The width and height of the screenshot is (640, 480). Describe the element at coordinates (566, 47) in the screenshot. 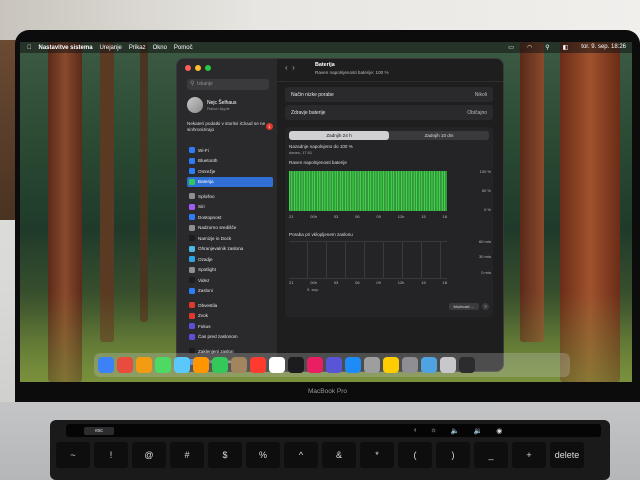

I see `control-center-icon: ◧` at that location.